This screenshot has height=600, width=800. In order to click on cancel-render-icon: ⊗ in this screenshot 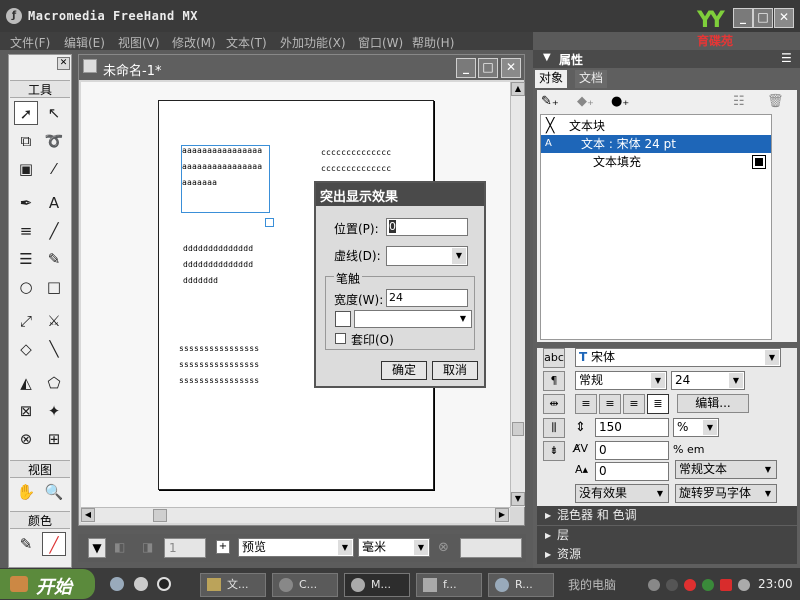, I will do `click(443, 547)`.